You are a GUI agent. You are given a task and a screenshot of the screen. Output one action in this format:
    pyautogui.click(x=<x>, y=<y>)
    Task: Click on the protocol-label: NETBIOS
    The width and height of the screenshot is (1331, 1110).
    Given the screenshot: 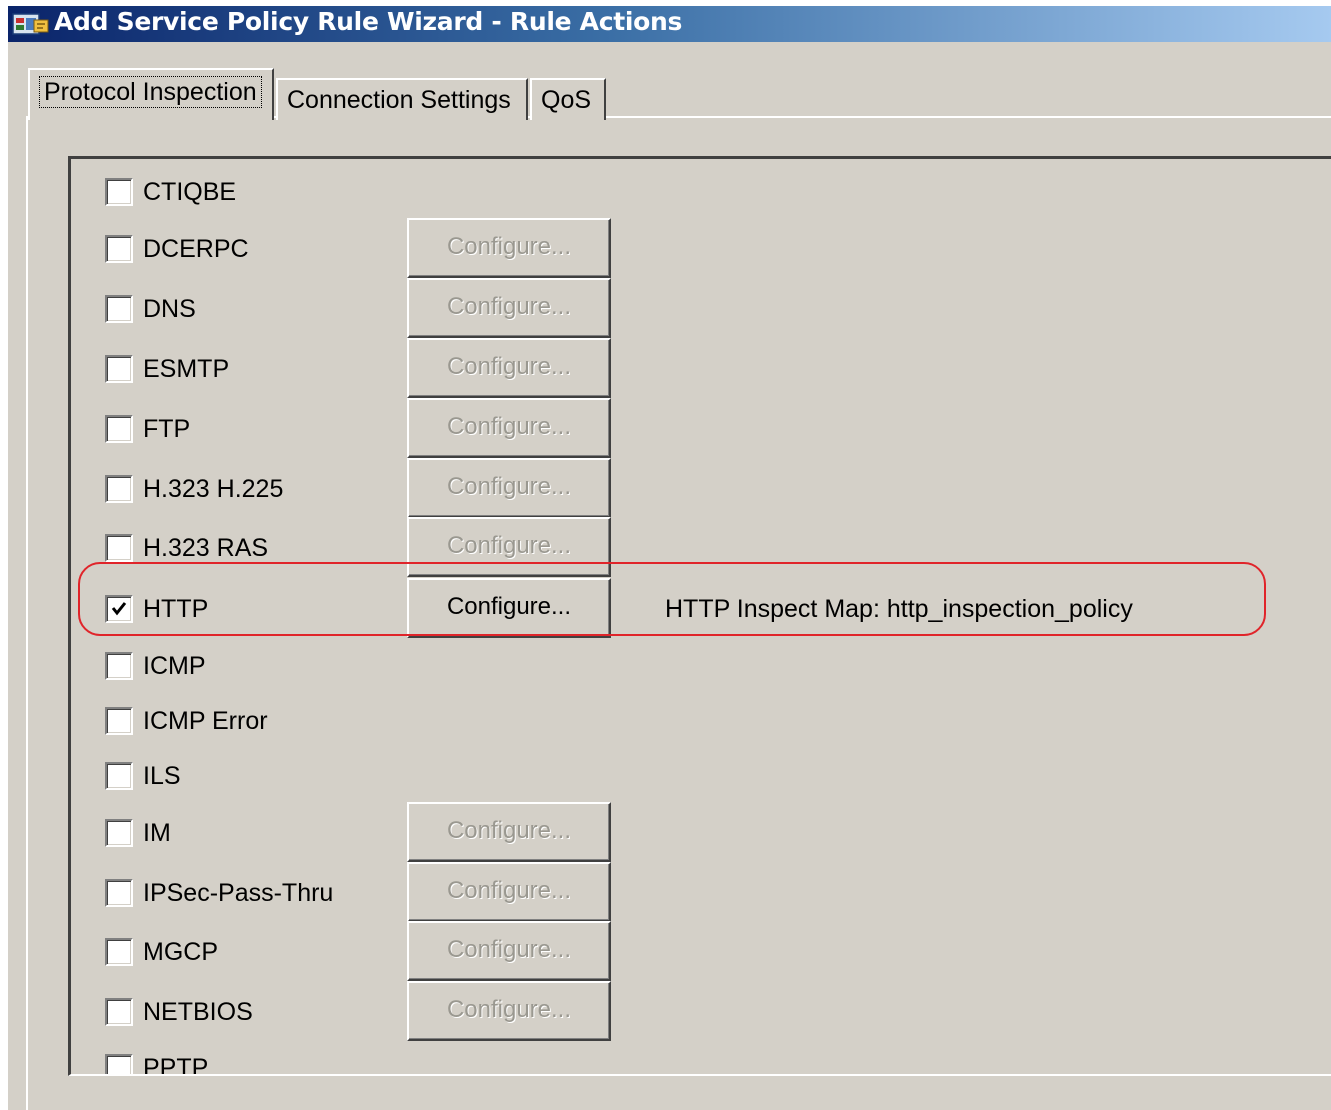 What is the action you would take?
    pyautogui.click(x=198, y=1012)
    